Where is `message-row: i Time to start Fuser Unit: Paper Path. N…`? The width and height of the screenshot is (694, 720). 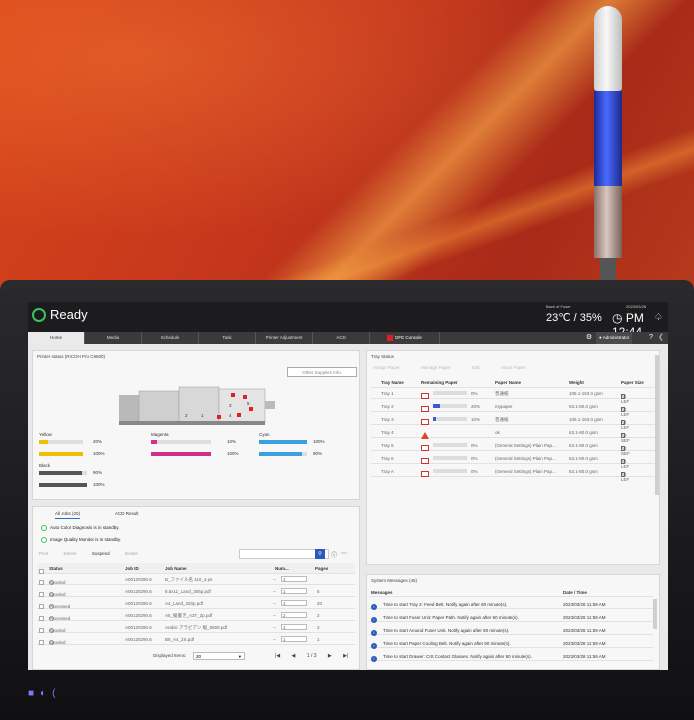 message-row: i Time to start Fuser Unit: Paper Path. N… is located at coordinates (511, 617).